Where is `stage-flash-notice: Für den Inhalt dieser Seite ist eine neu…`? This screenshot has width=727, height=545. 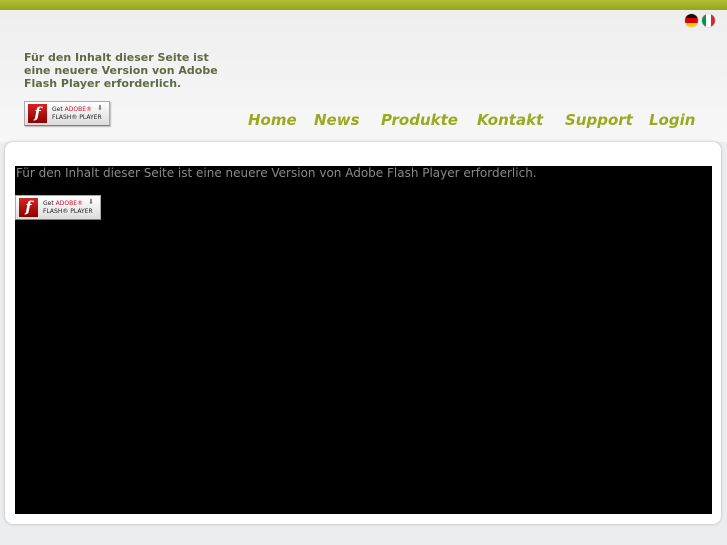
stage-flash-notice: Für den Inhalt dieser Seite ist eine neu… is located at coordinates (276, 173).